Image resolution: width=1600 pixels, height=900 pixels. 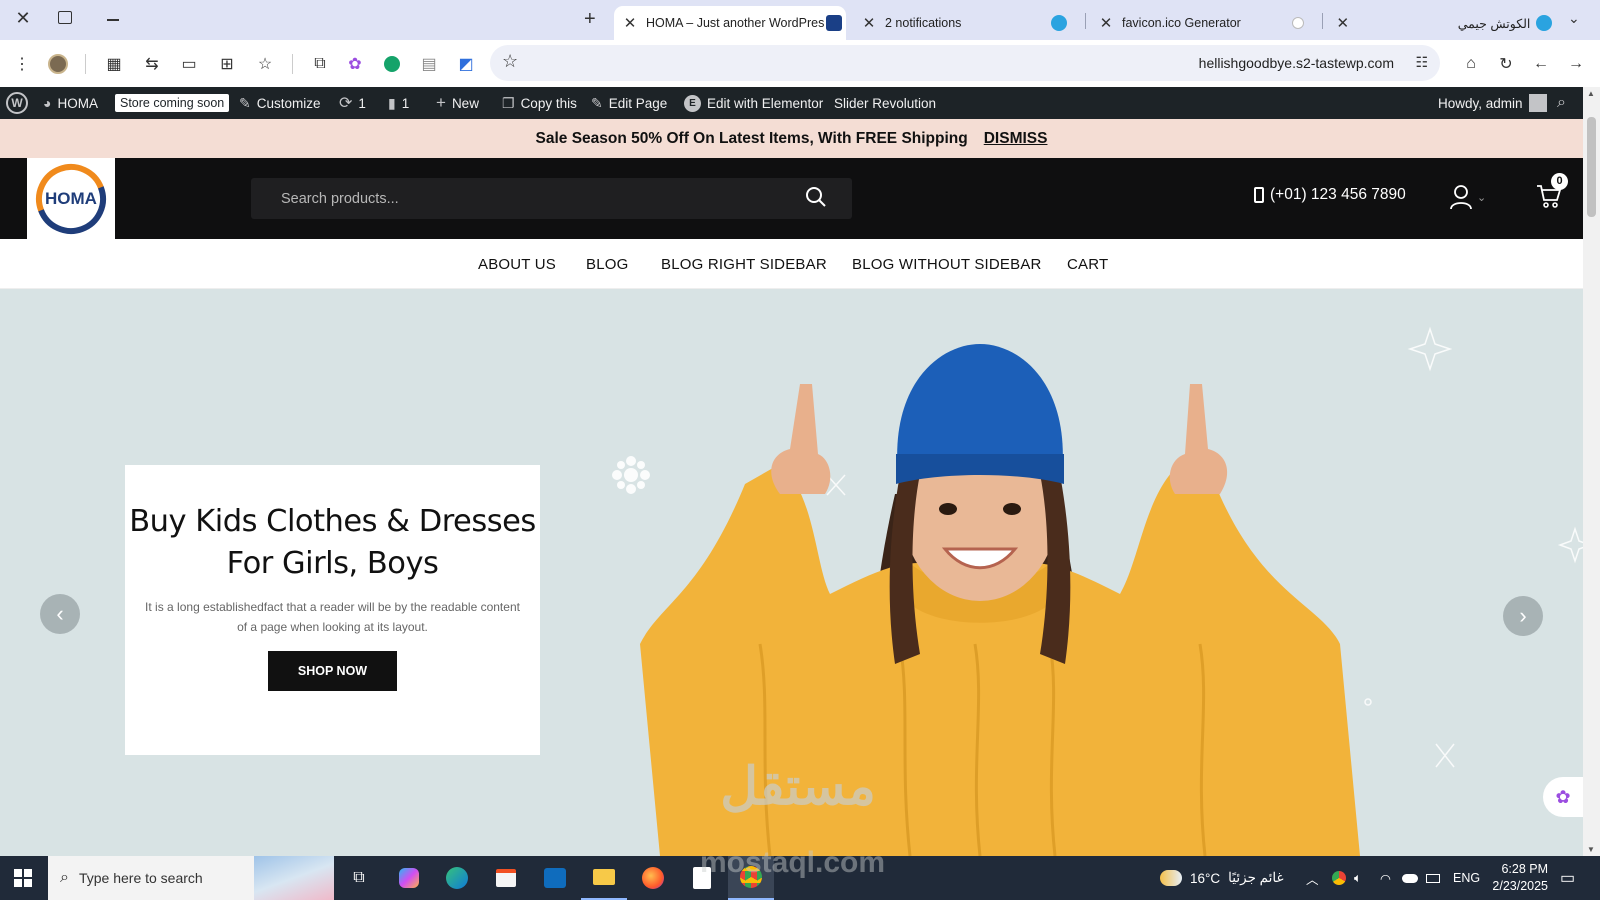 I want to click on nav-item-about-us: ABOUT US, so click(x=517, y=264).